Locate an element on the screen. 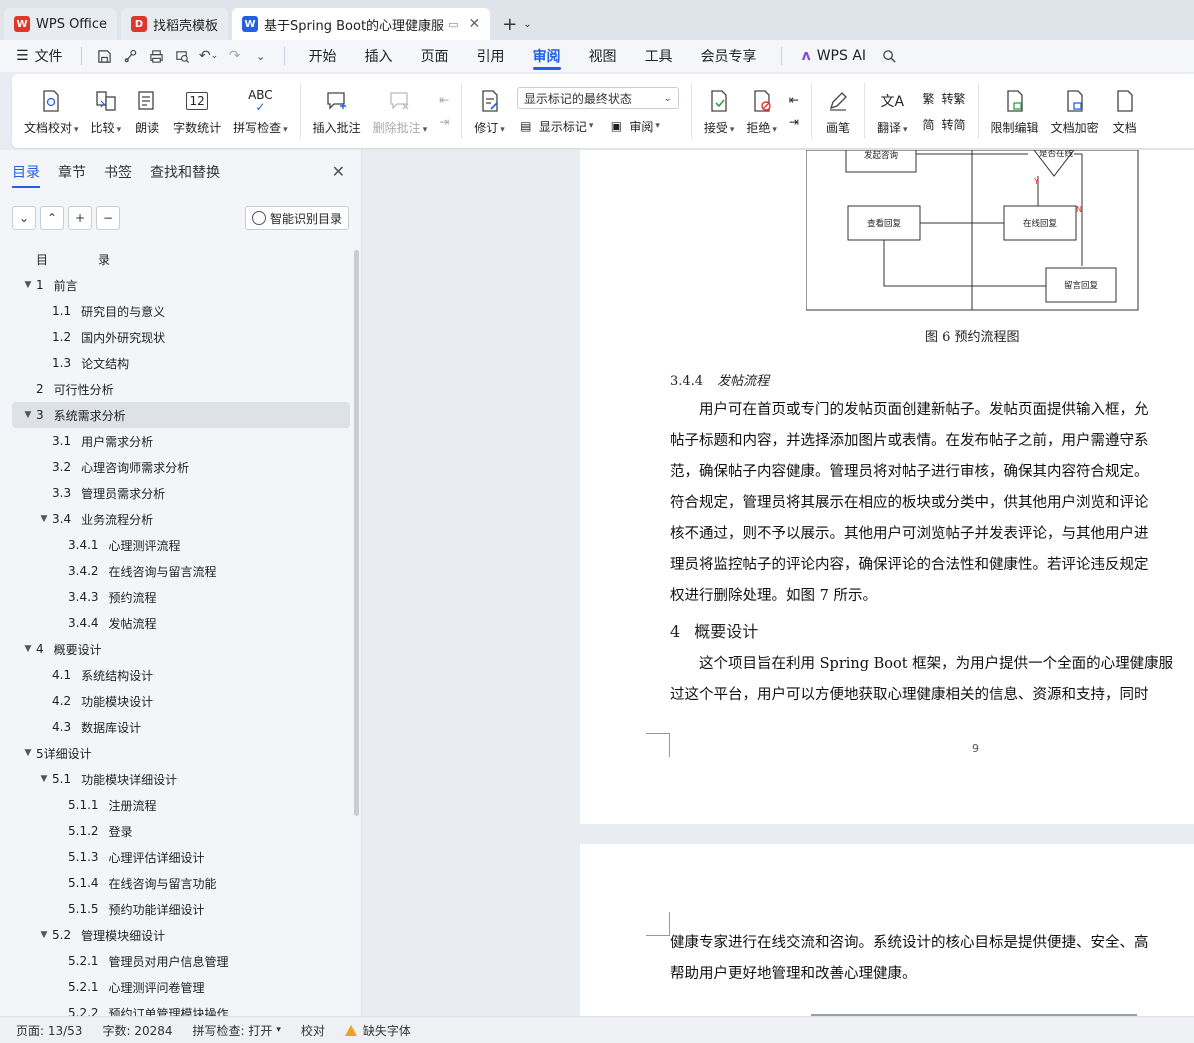 This screenshot has height=1043, width=1194. toc-item: ▼ 3.4 业务流程分析 is located at coordinates (181, 519).